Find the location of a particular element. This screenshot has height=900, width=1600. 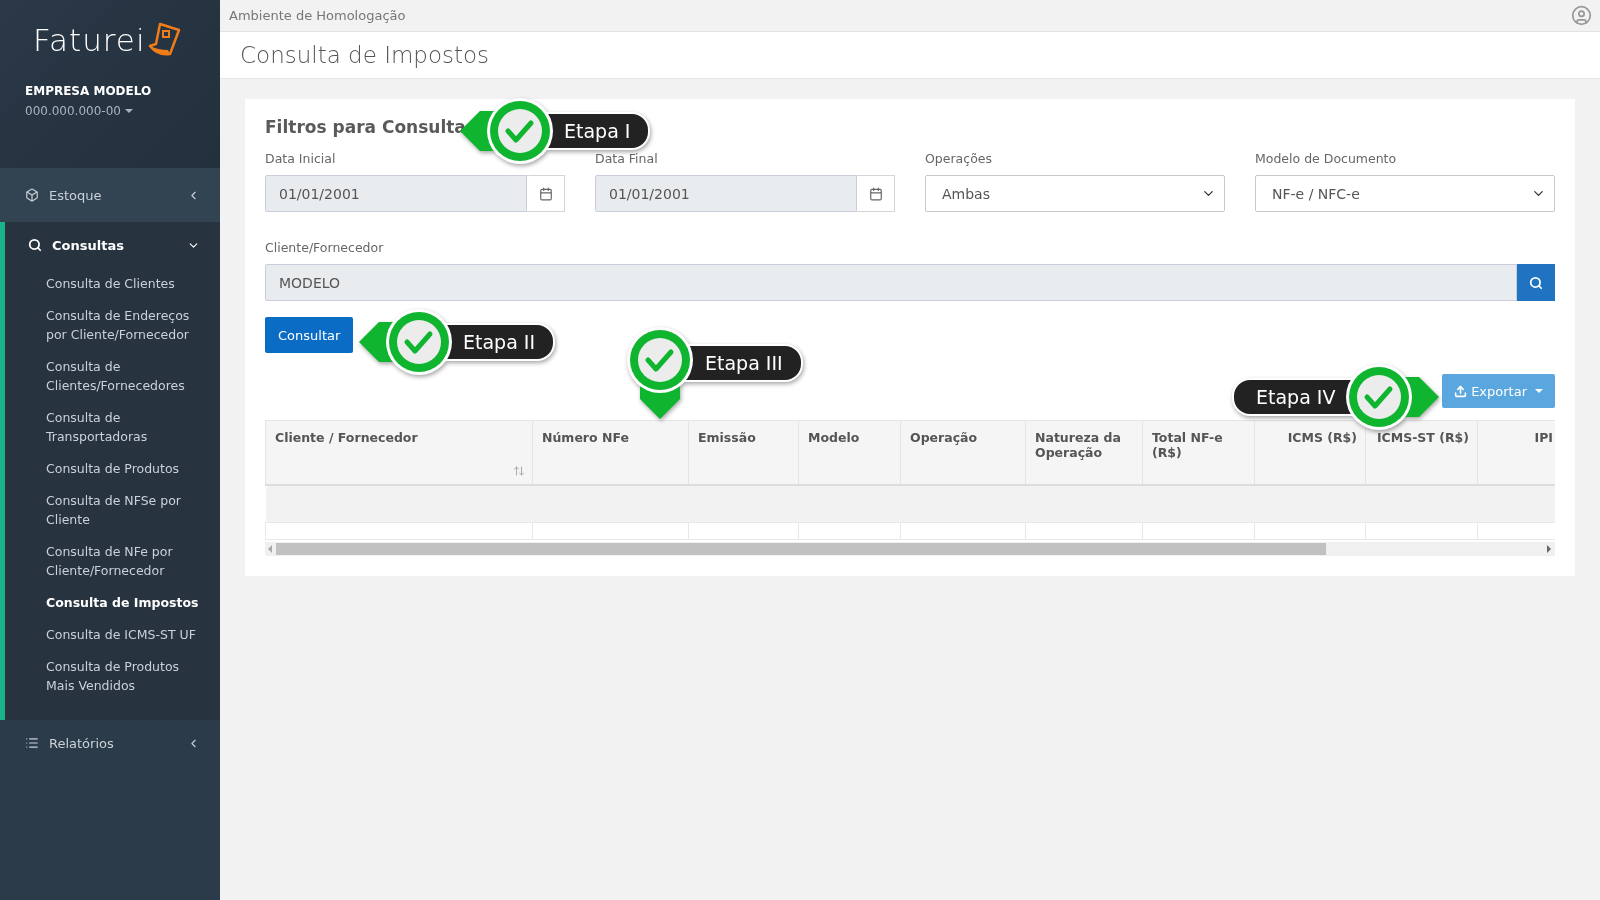

menu-item: Consulta de NFSe por Cliente is located at coordinates (112, 510).